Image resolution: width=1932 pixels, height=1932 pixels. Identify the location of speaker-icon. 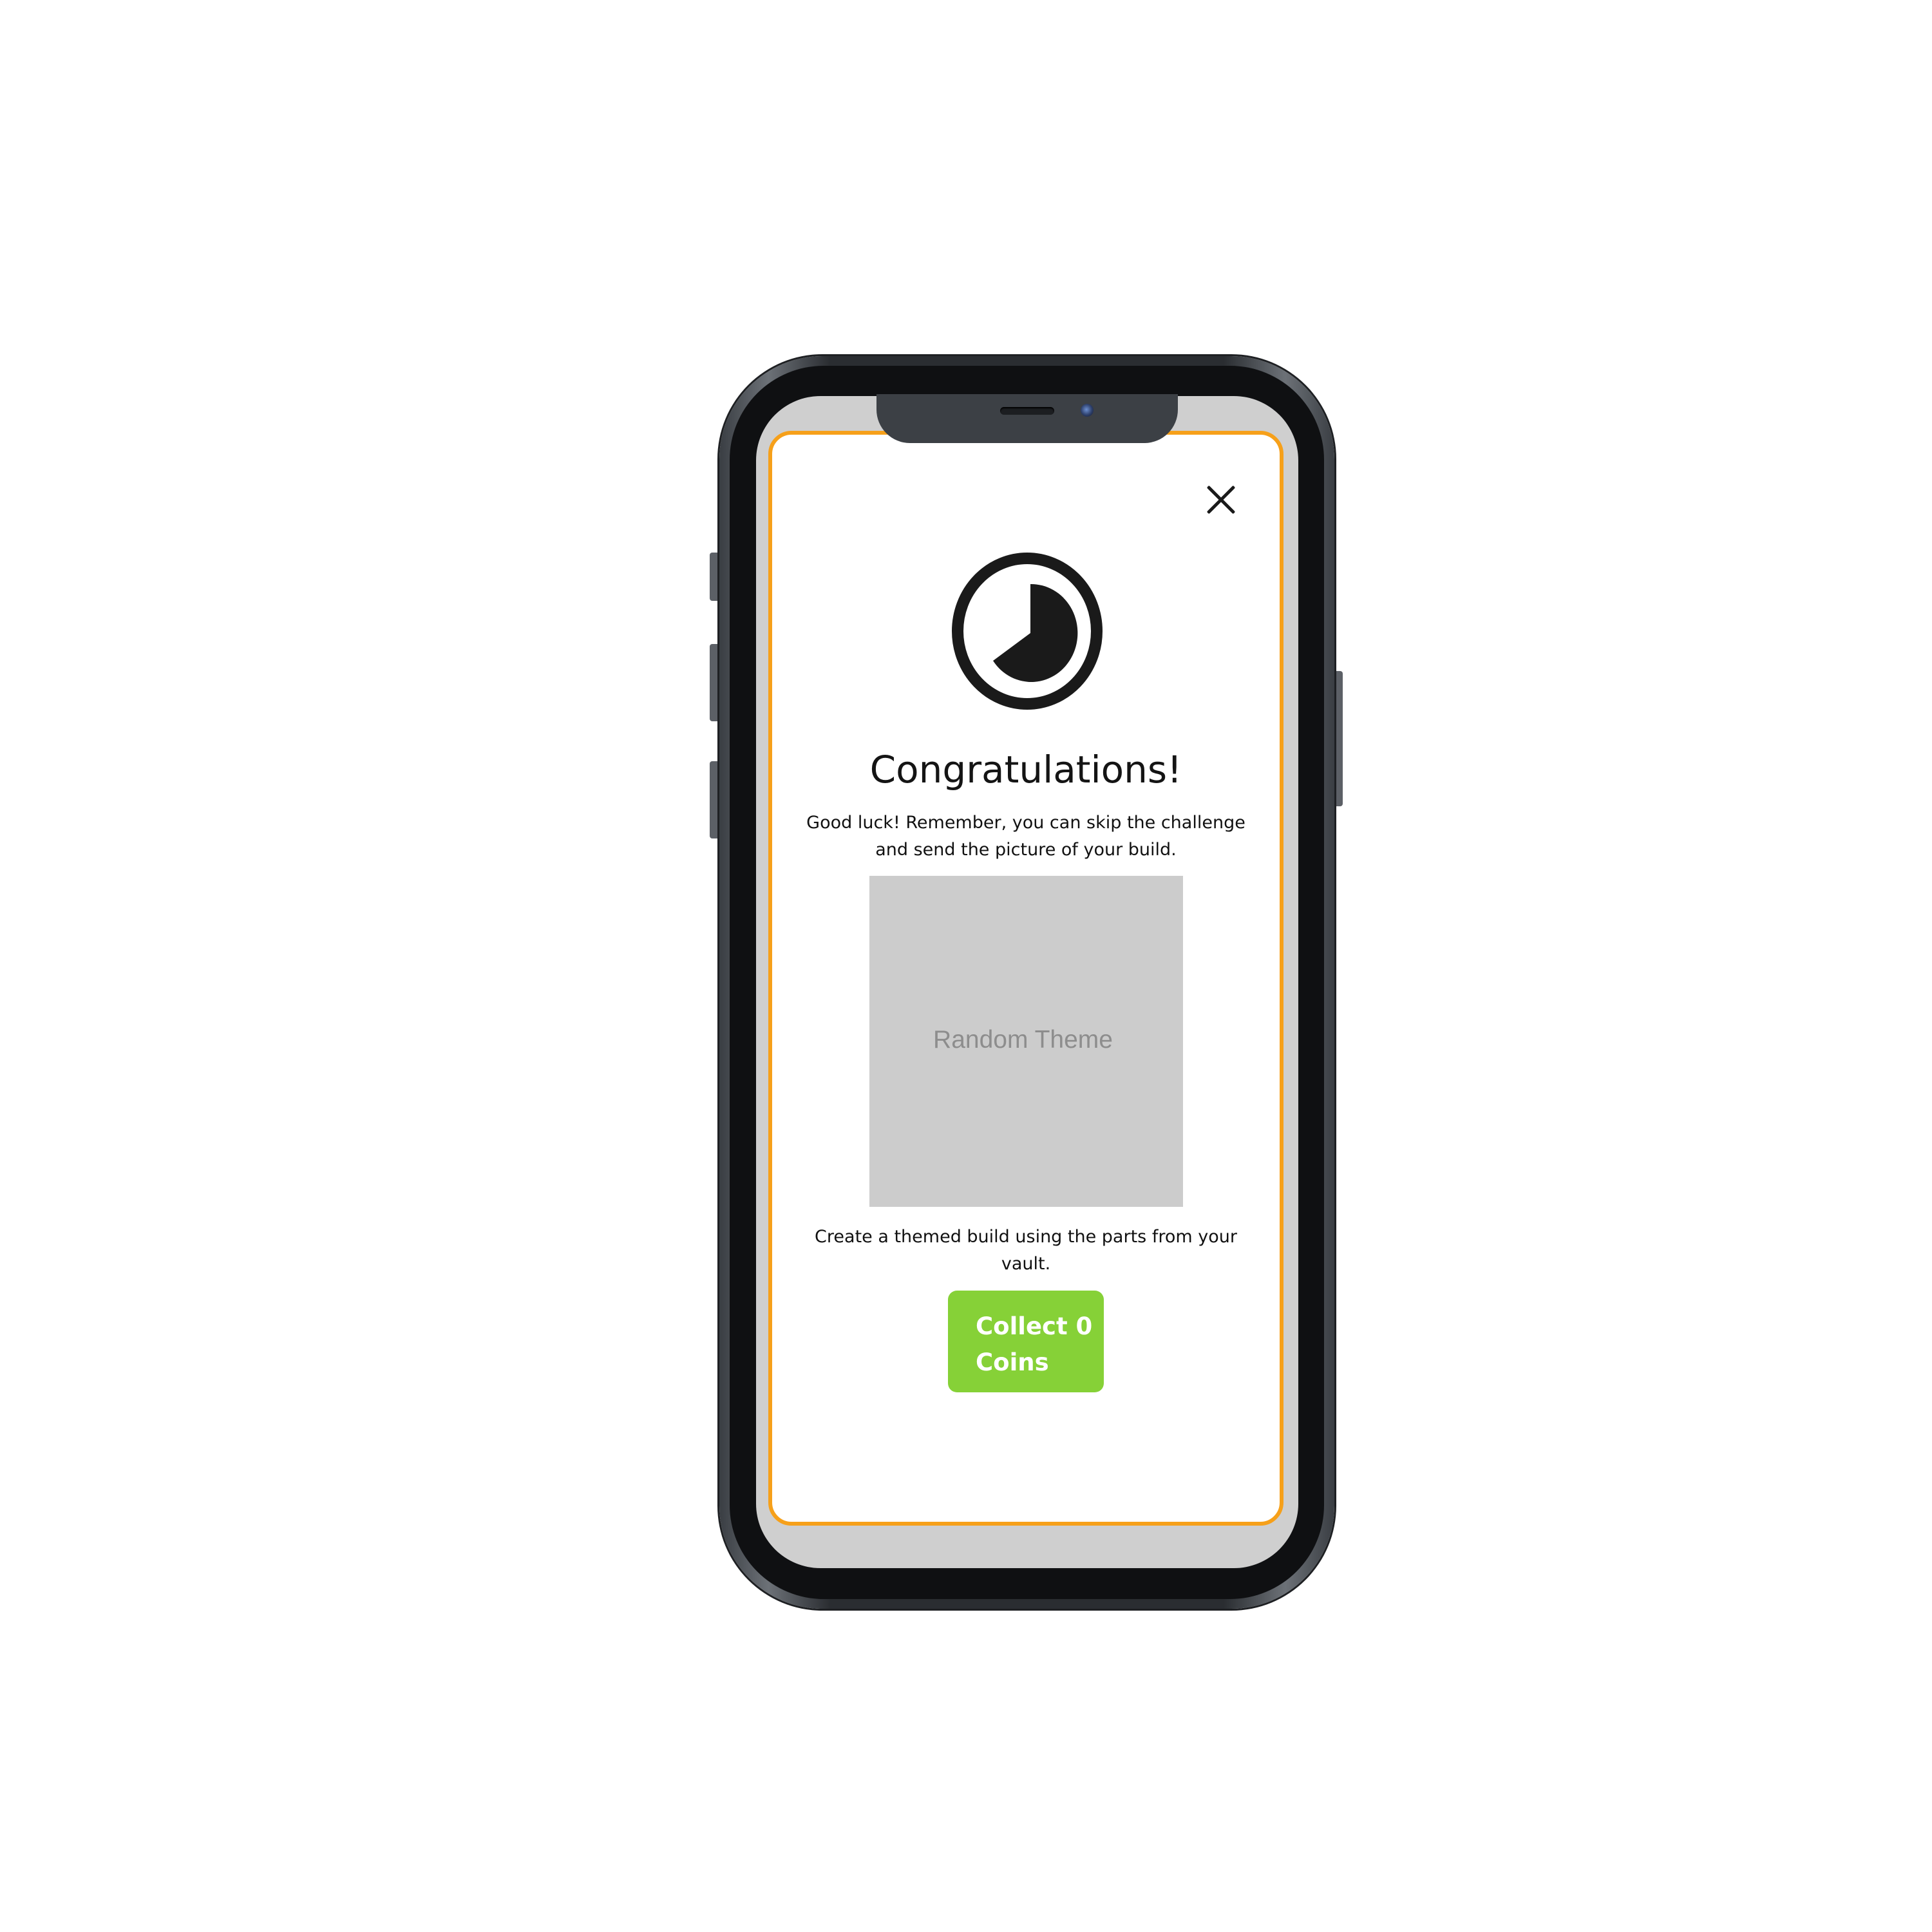
(1027, 411).